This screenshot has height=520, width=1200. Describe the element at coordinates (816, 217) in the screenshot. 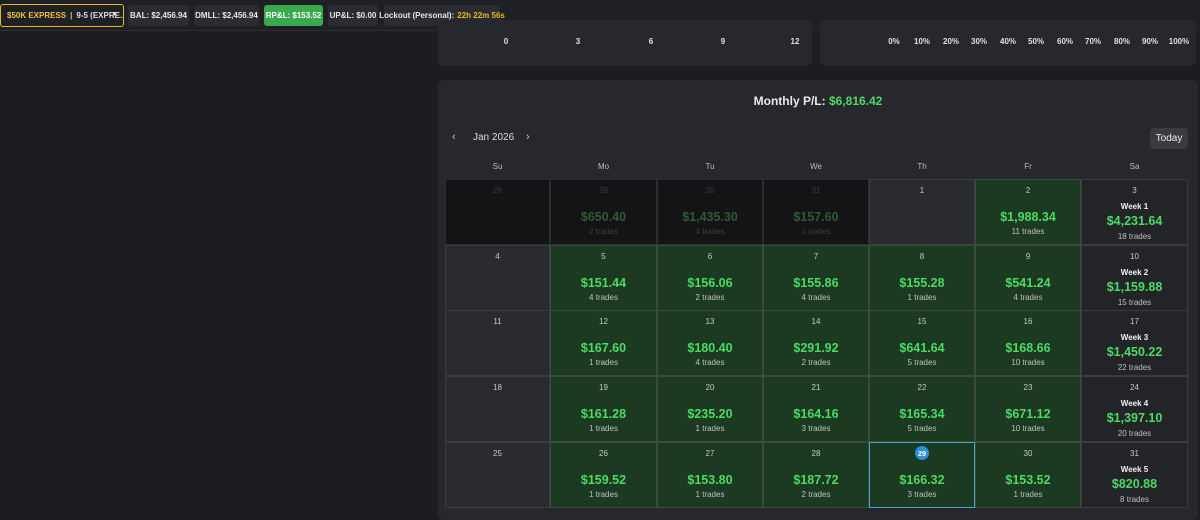

I see `day-pnl-amount: $157.60` at that location.